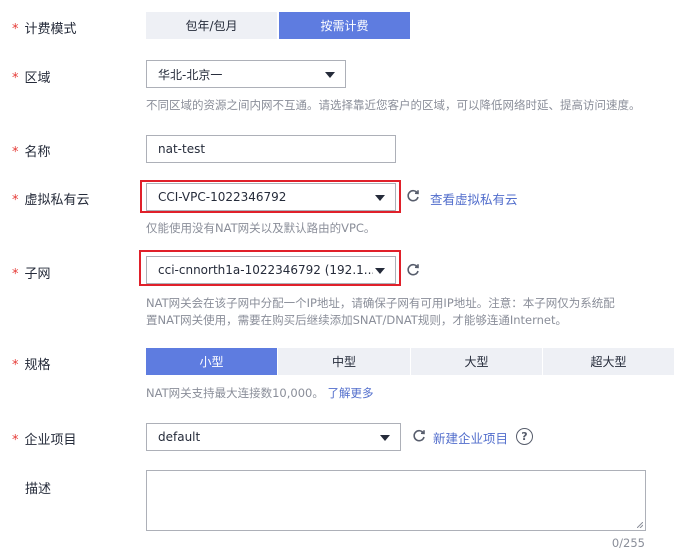  What do you see at coordinates (524, 436) in the screenshot?
I see `help-icon: ?` at bounding box center [524, 436].